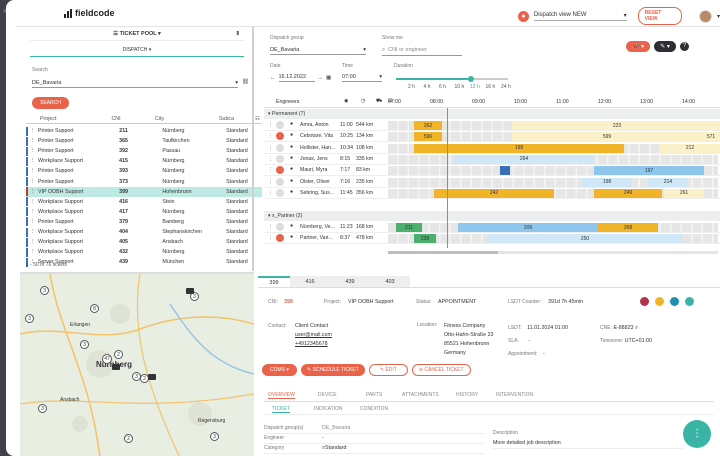 Image resolution: width=720 pixels, height=456 pixels. Describe the element at coordinates (660, 16) in the screenshot. I see `reset-view-button: RESET VIEW` at that location.